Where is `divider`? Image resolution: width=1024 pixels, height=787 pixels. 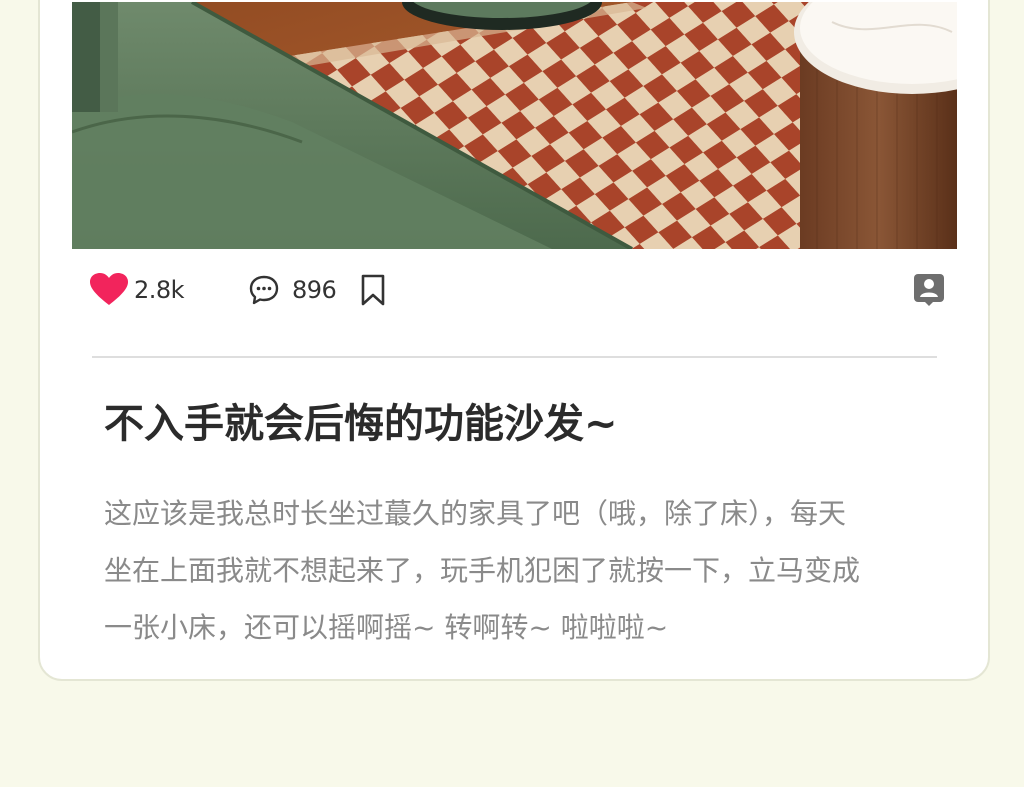
divider is located at coordinates (514, 357).